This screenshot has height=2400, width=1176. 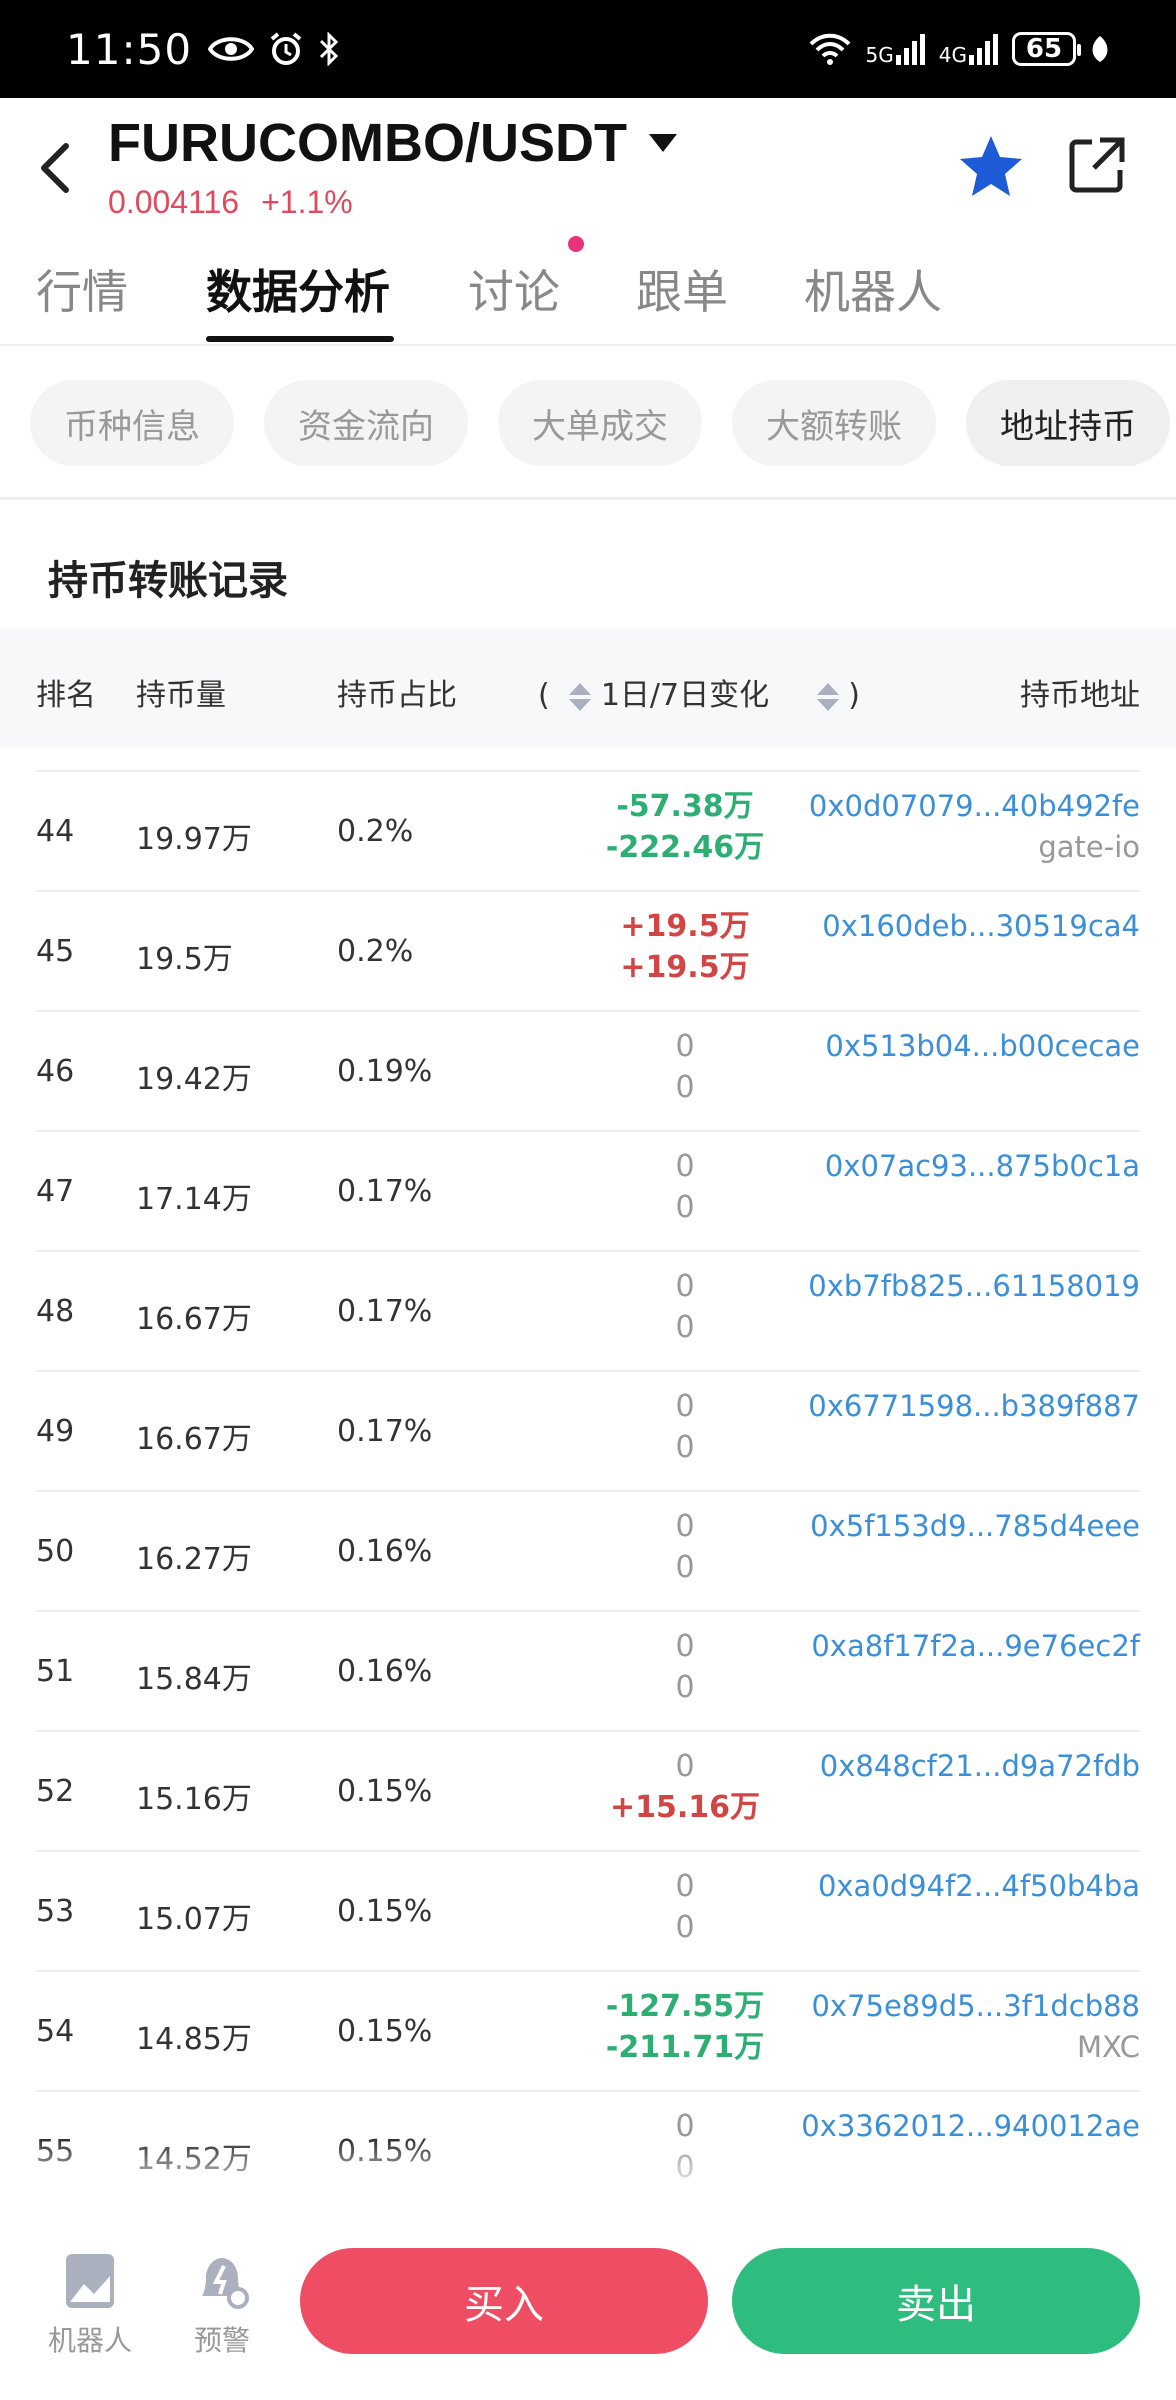 I want to click on address-cell: 0x160deb...30519ca4, so click(x=981, y=926).